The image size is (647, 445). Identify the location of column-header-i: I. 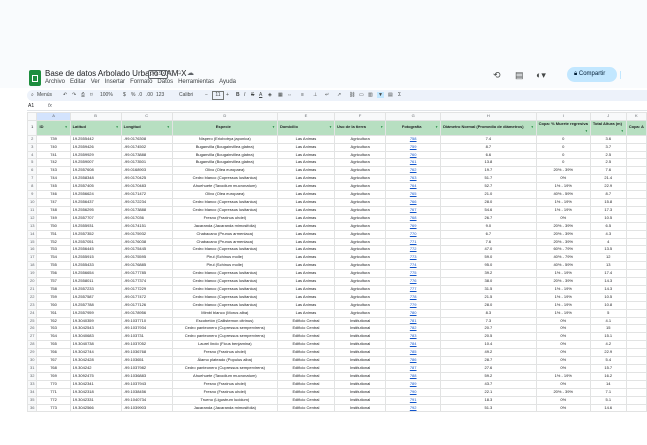
(563, 116).